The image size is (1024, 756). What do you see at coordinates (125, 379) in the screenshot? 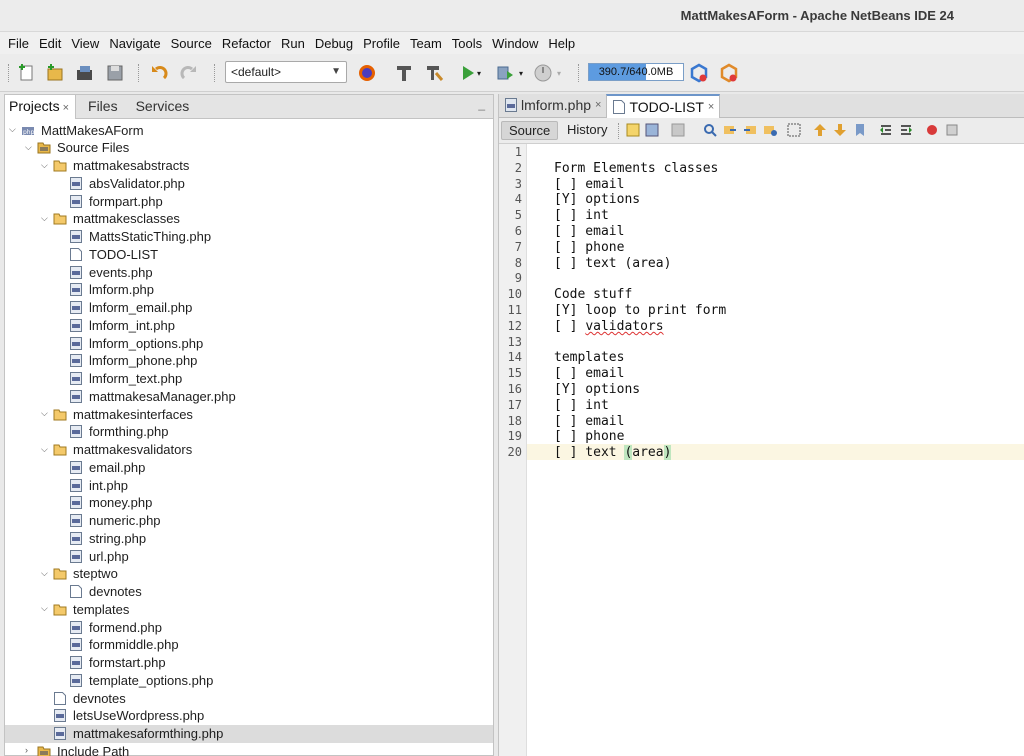
I see `tree-item: lmform_text.php` at bounding box center [125, 379].